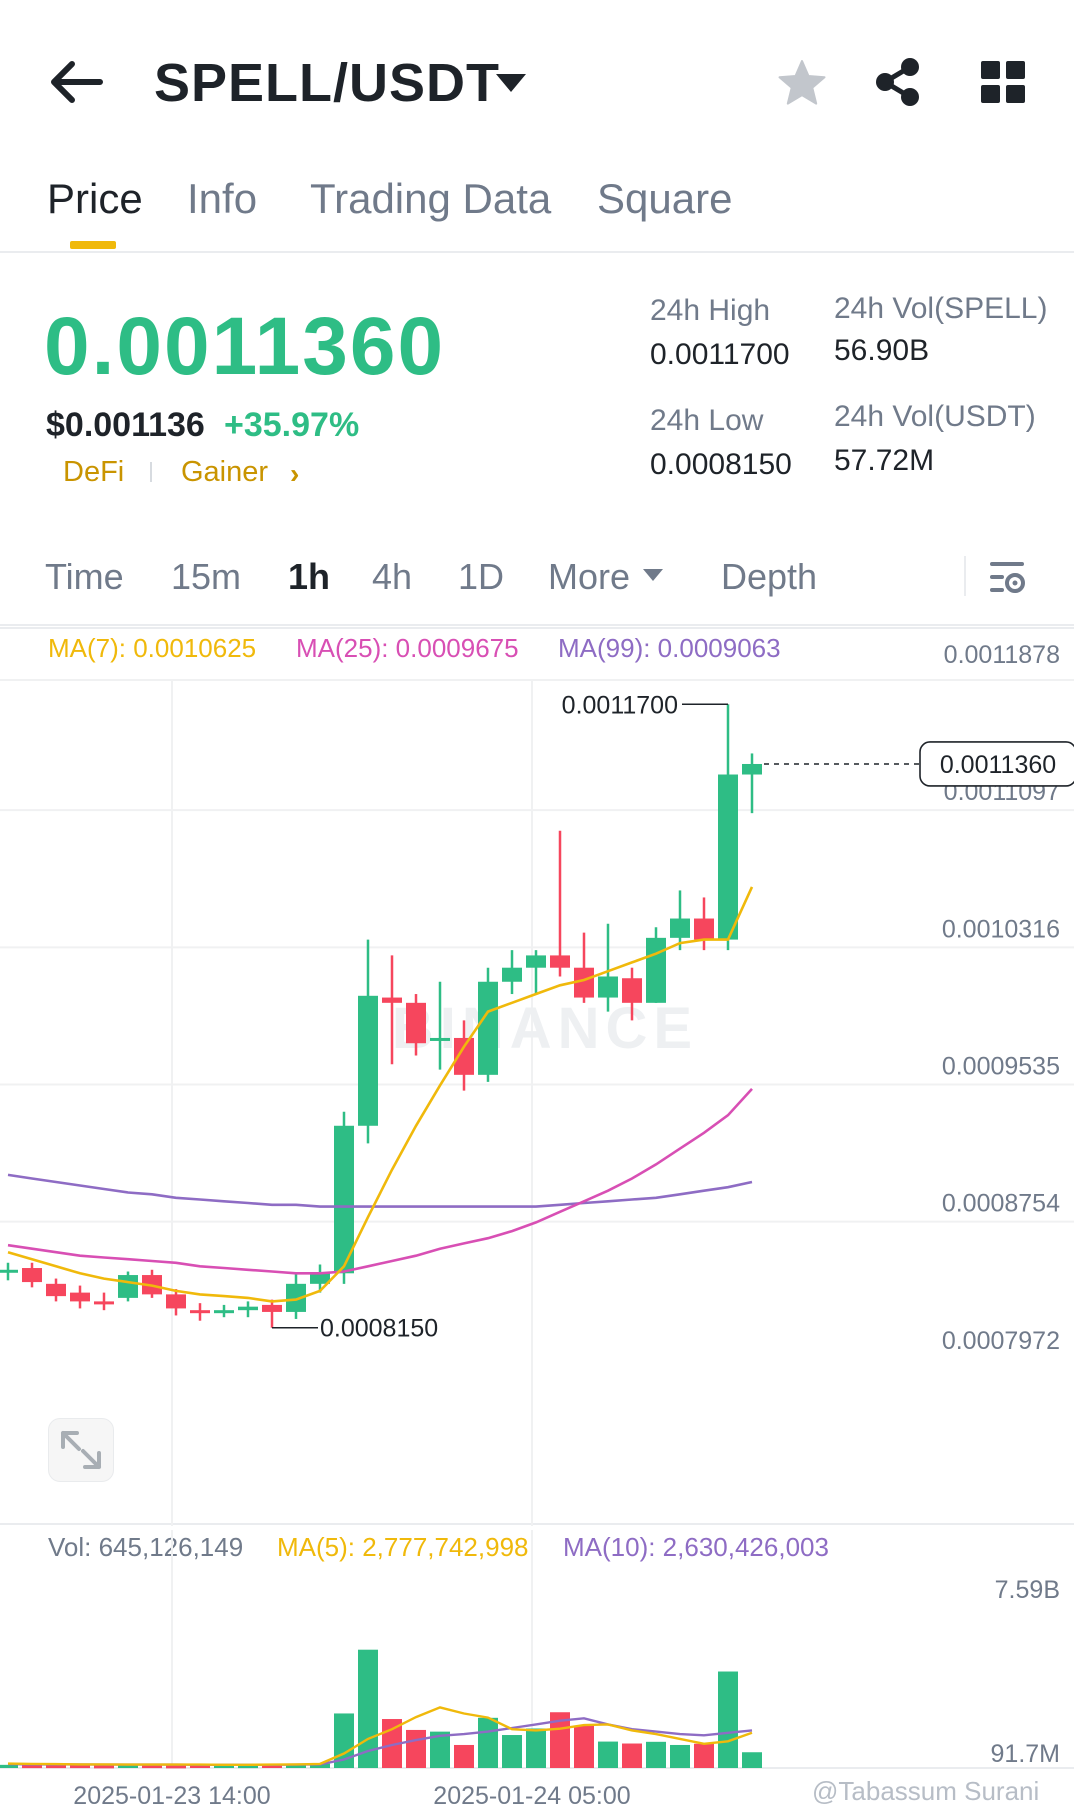 The height and width of the screenshot is (1816, 1074). What do you see at coordinates (93, 472) in the screenshot?
I see `tag-defi: DeFi` at bounding box center [93, 472].